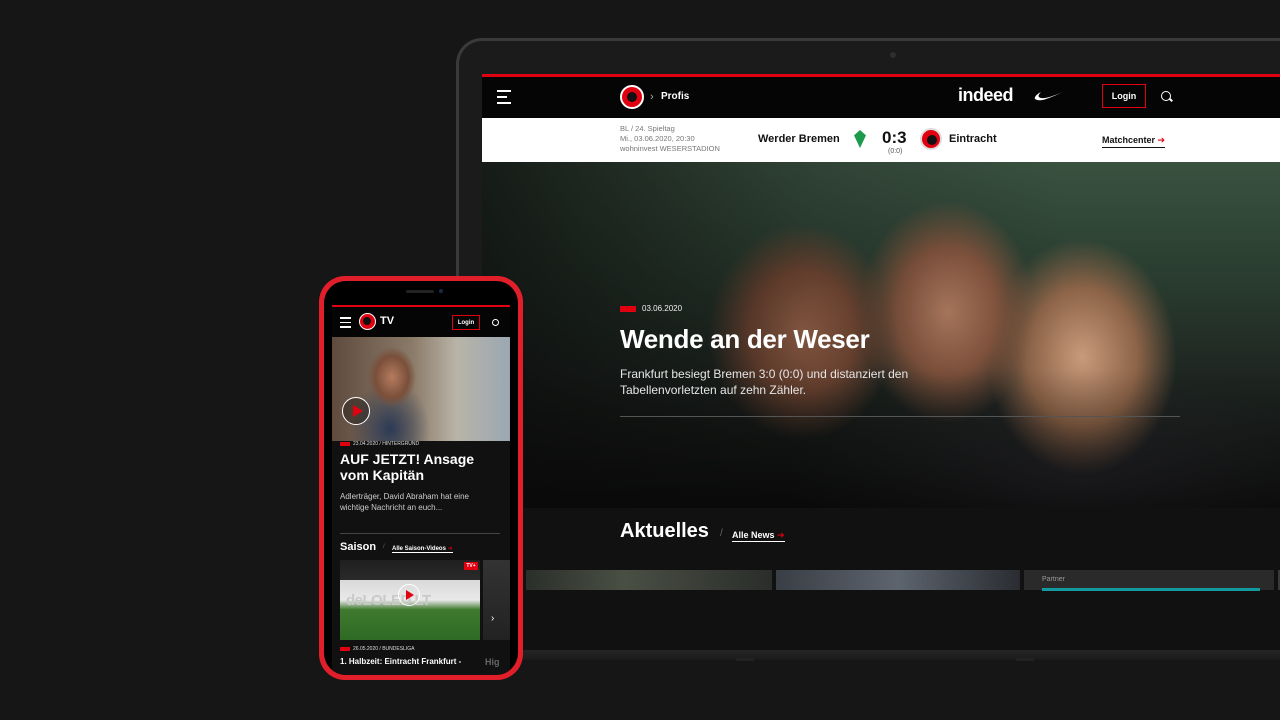  What do you see at coordinates (1129, 140) in the screenshot?
I see `matchcenter-label: Matchcenter` at bounding box center [1129, 140].